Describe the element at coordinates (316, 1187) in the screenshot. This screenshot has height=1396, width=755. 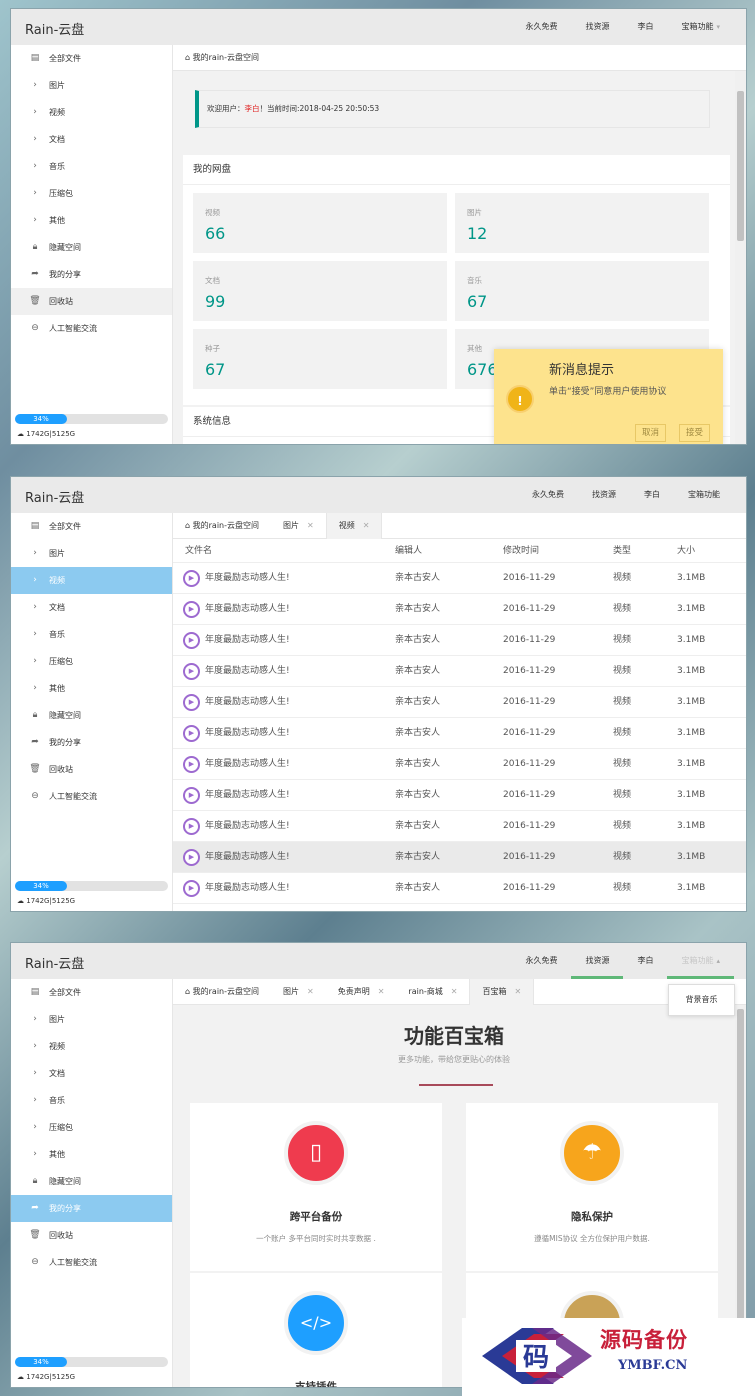
I see `feature-card-backup: ▯ 跨平台备份 一个账户 多平台同时实时共享数据 .` at that location.